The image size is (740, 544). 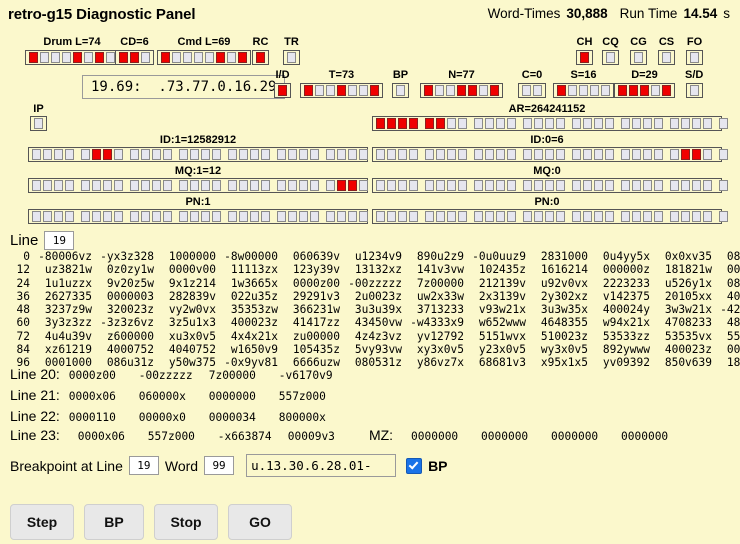 What do you see at coordinates (143, 465) in the screenshot?
I see `breakpoint-line-input: 19` at bounding box center [143, 465].